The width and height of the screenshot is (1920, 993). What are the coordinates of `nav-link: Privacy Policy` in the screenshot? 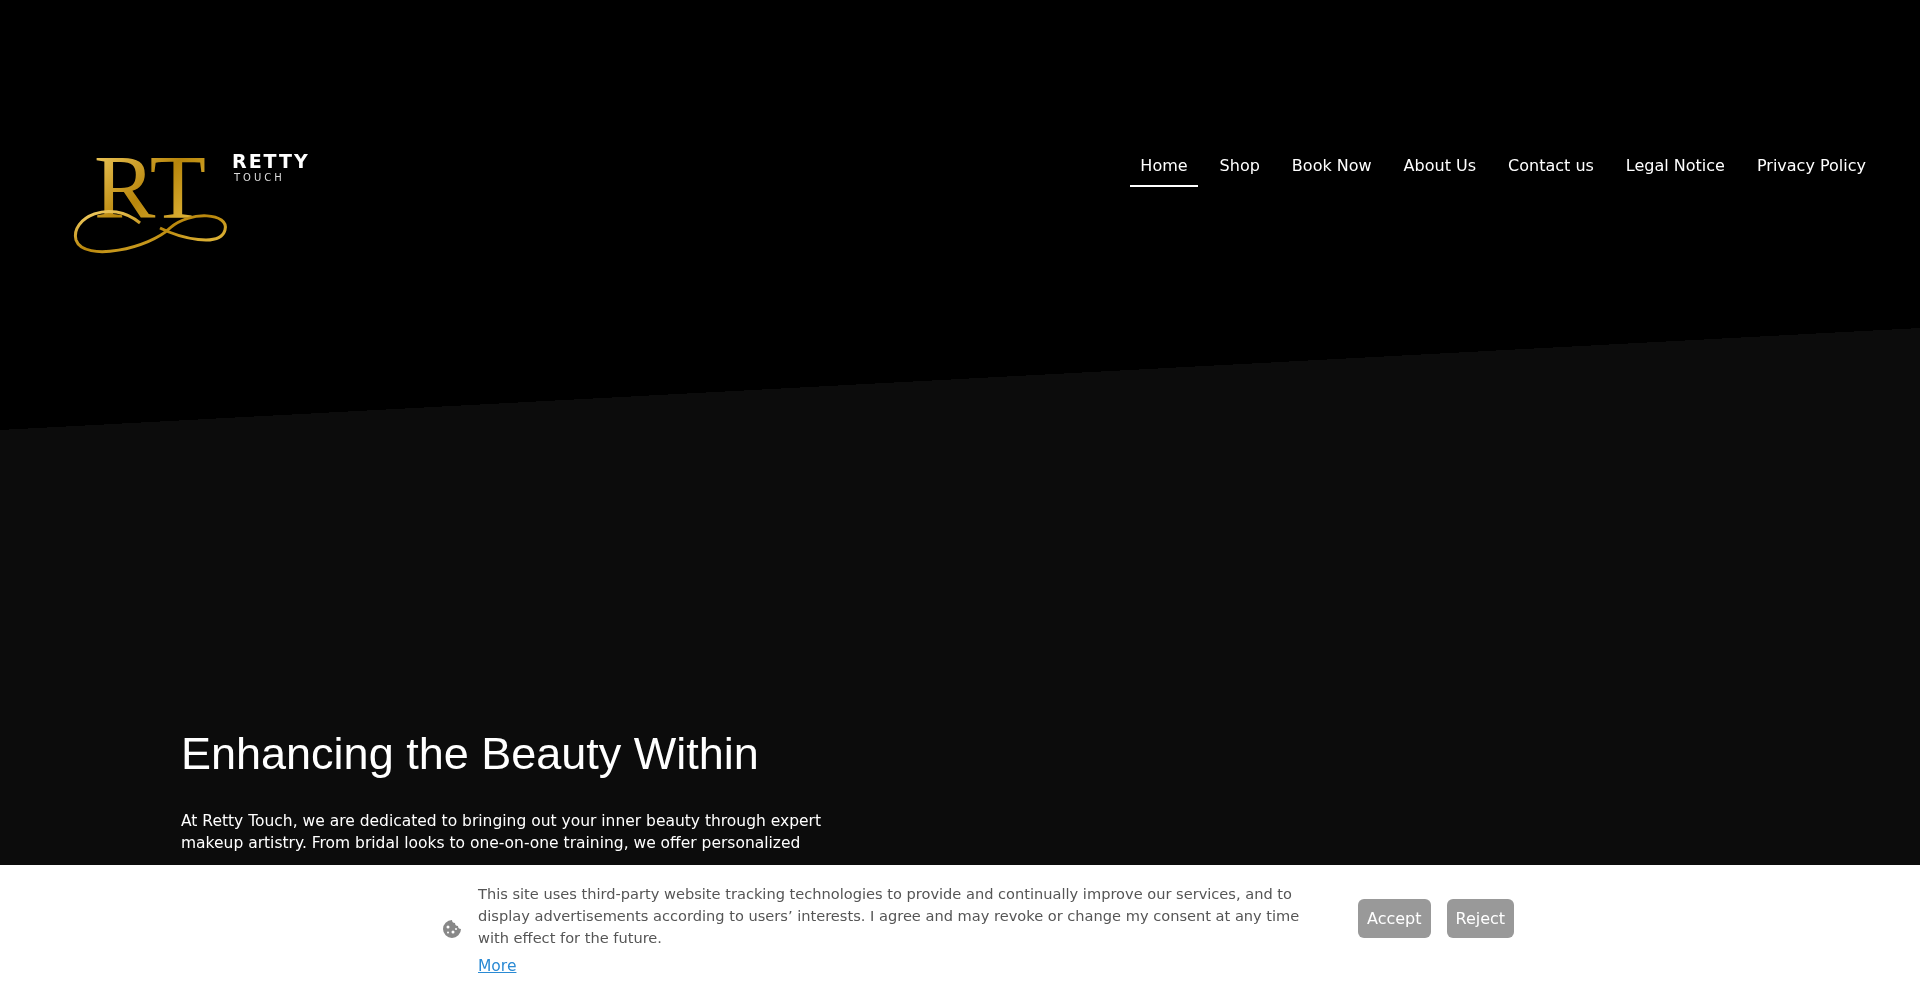 It's located at (1811, 168).